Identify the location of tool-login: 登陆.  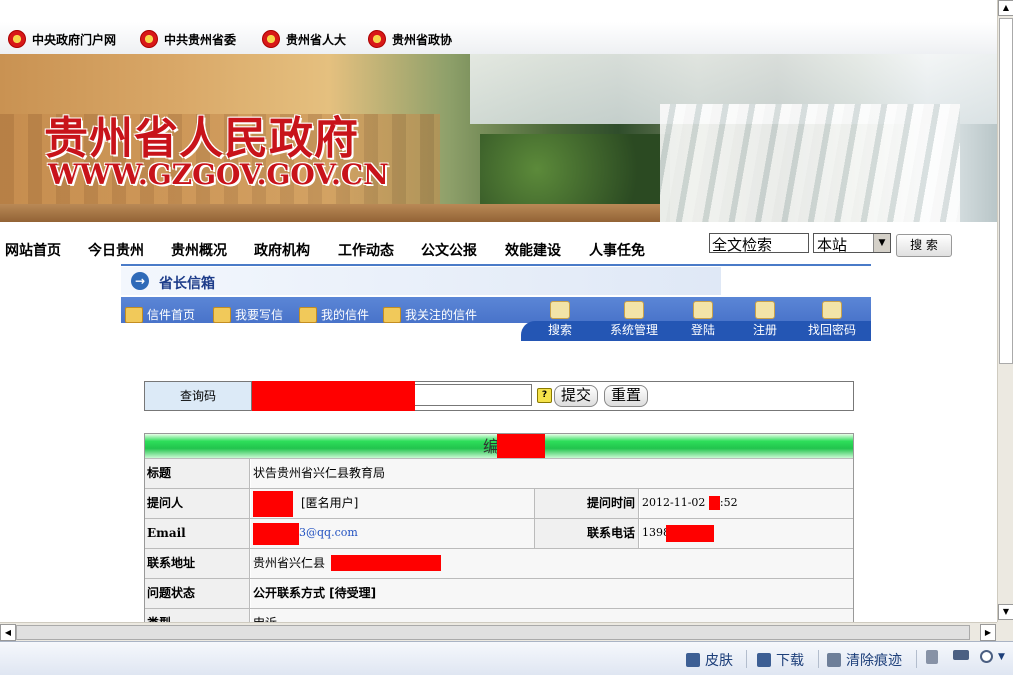
(703, 319).